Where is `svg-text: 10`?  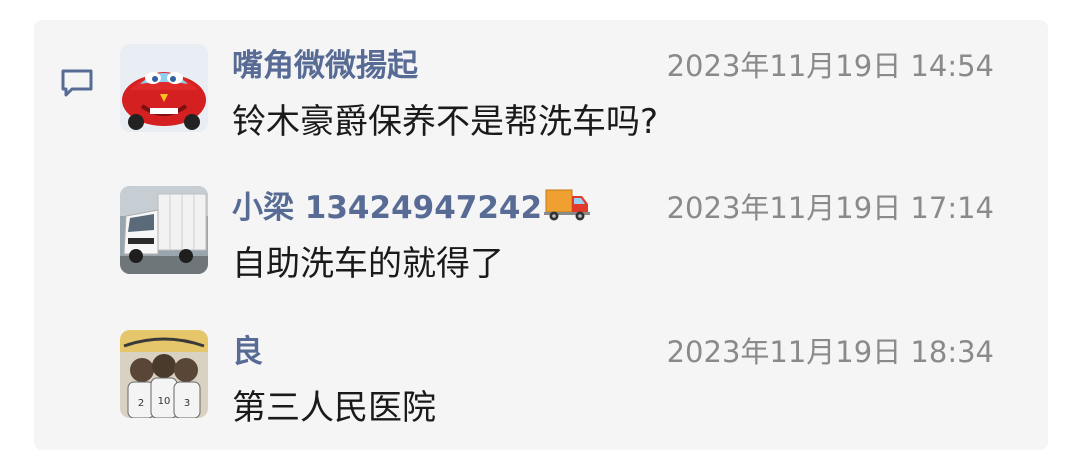 svg-text: 10 is located at coordinates (164, 401).